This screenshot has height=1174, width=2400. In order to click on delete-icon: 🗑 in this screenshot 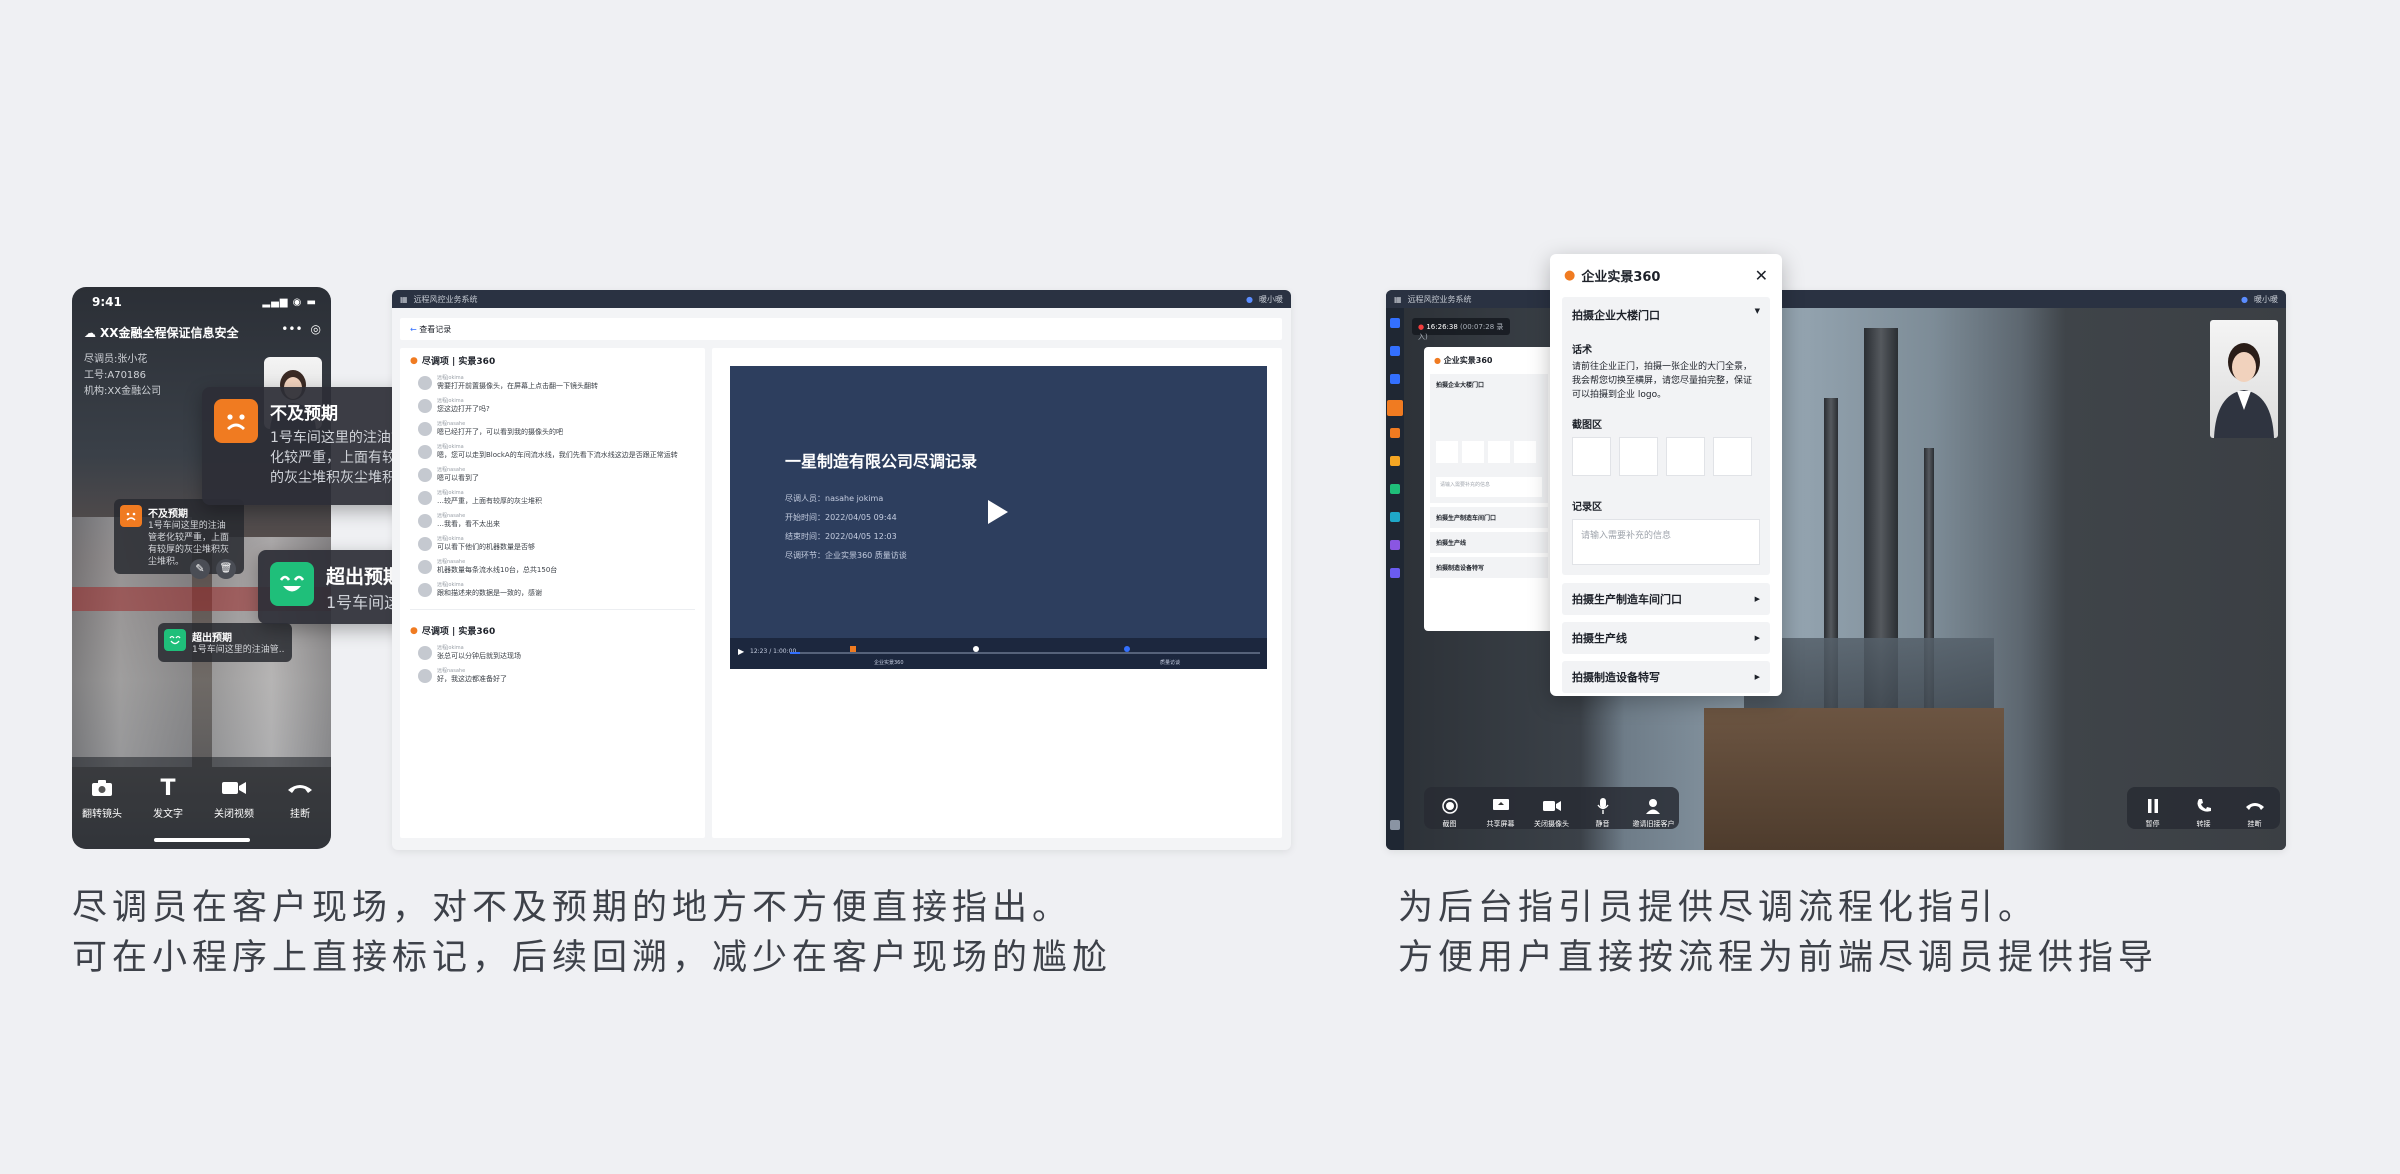, I will do `click(226, 569)`.